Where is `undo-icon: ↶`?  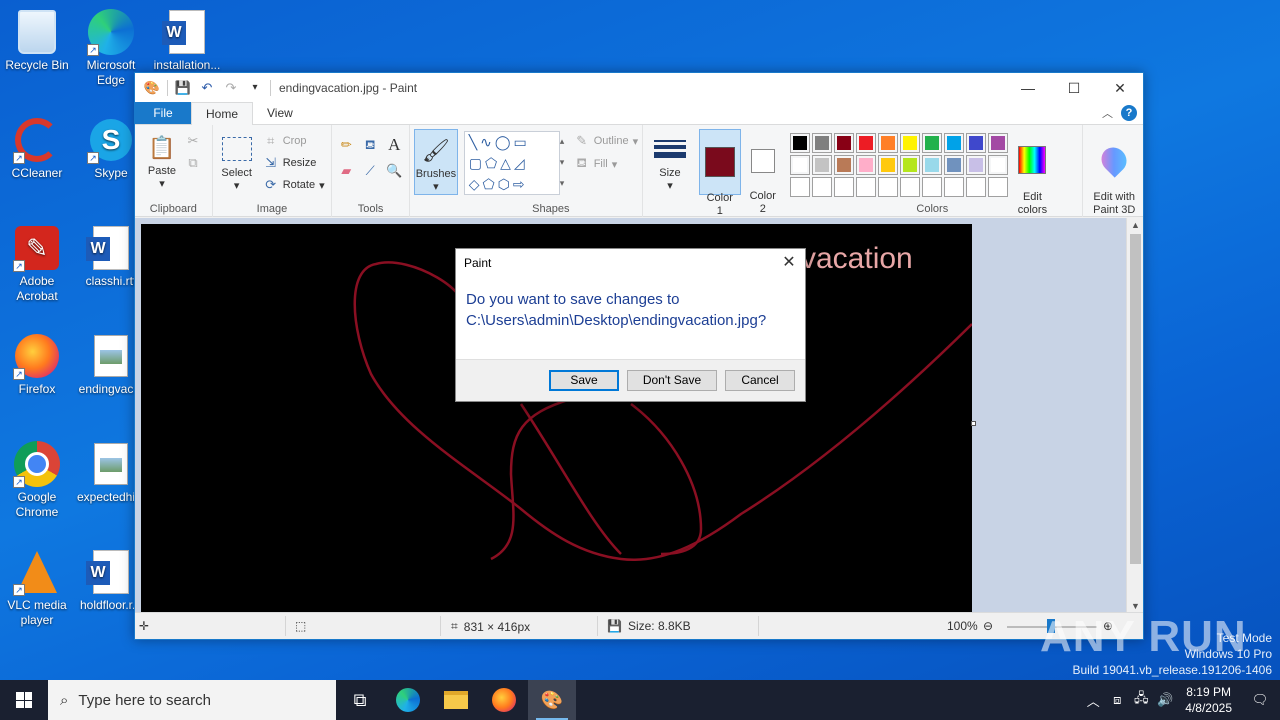 undo-icon: ↶ is located at coordinates (207, 88).